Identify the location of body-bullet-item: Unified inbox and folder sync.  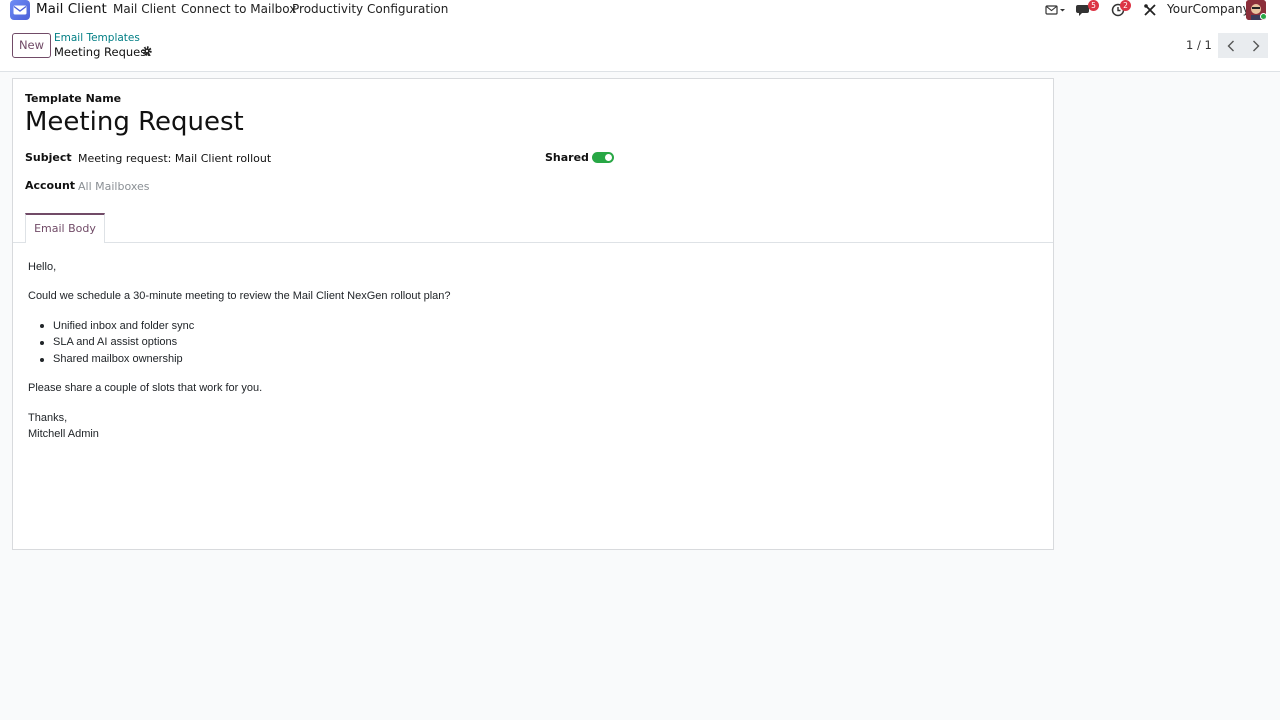
(124, 326).